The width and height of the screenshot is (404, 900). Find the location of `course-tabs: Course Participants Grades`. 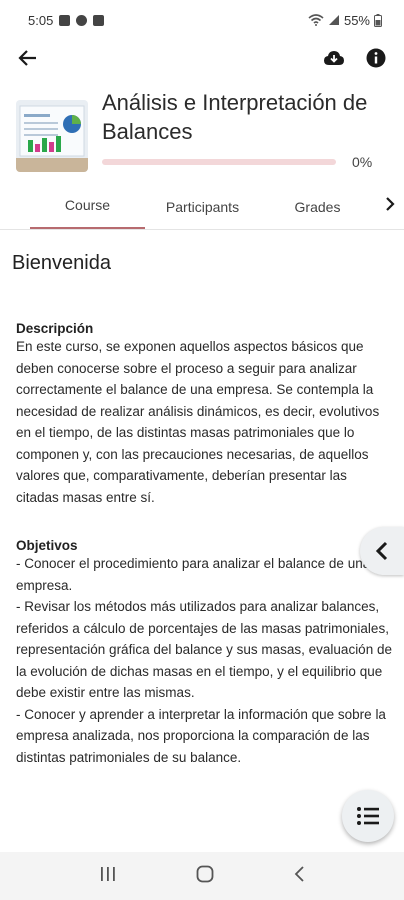

course-tabs: Course Participants Grades is located at coordinates (202, 208).